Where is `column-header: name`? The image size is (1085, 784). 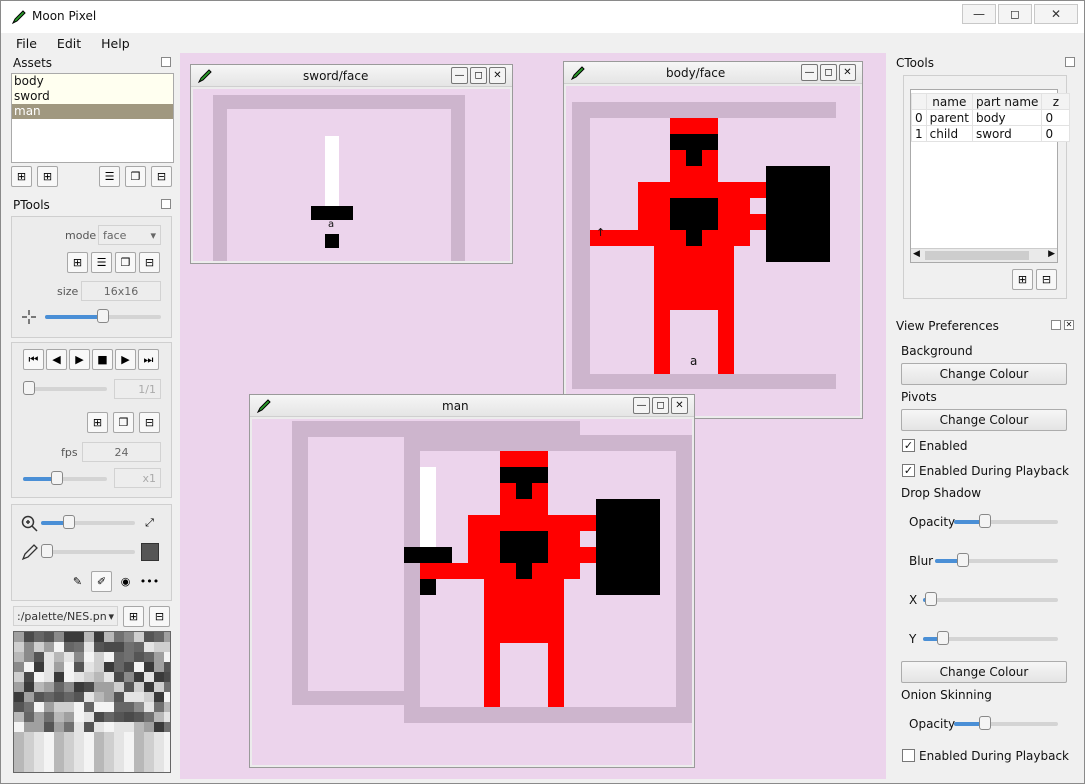 column-header: name is located at coordinates (949, 101).